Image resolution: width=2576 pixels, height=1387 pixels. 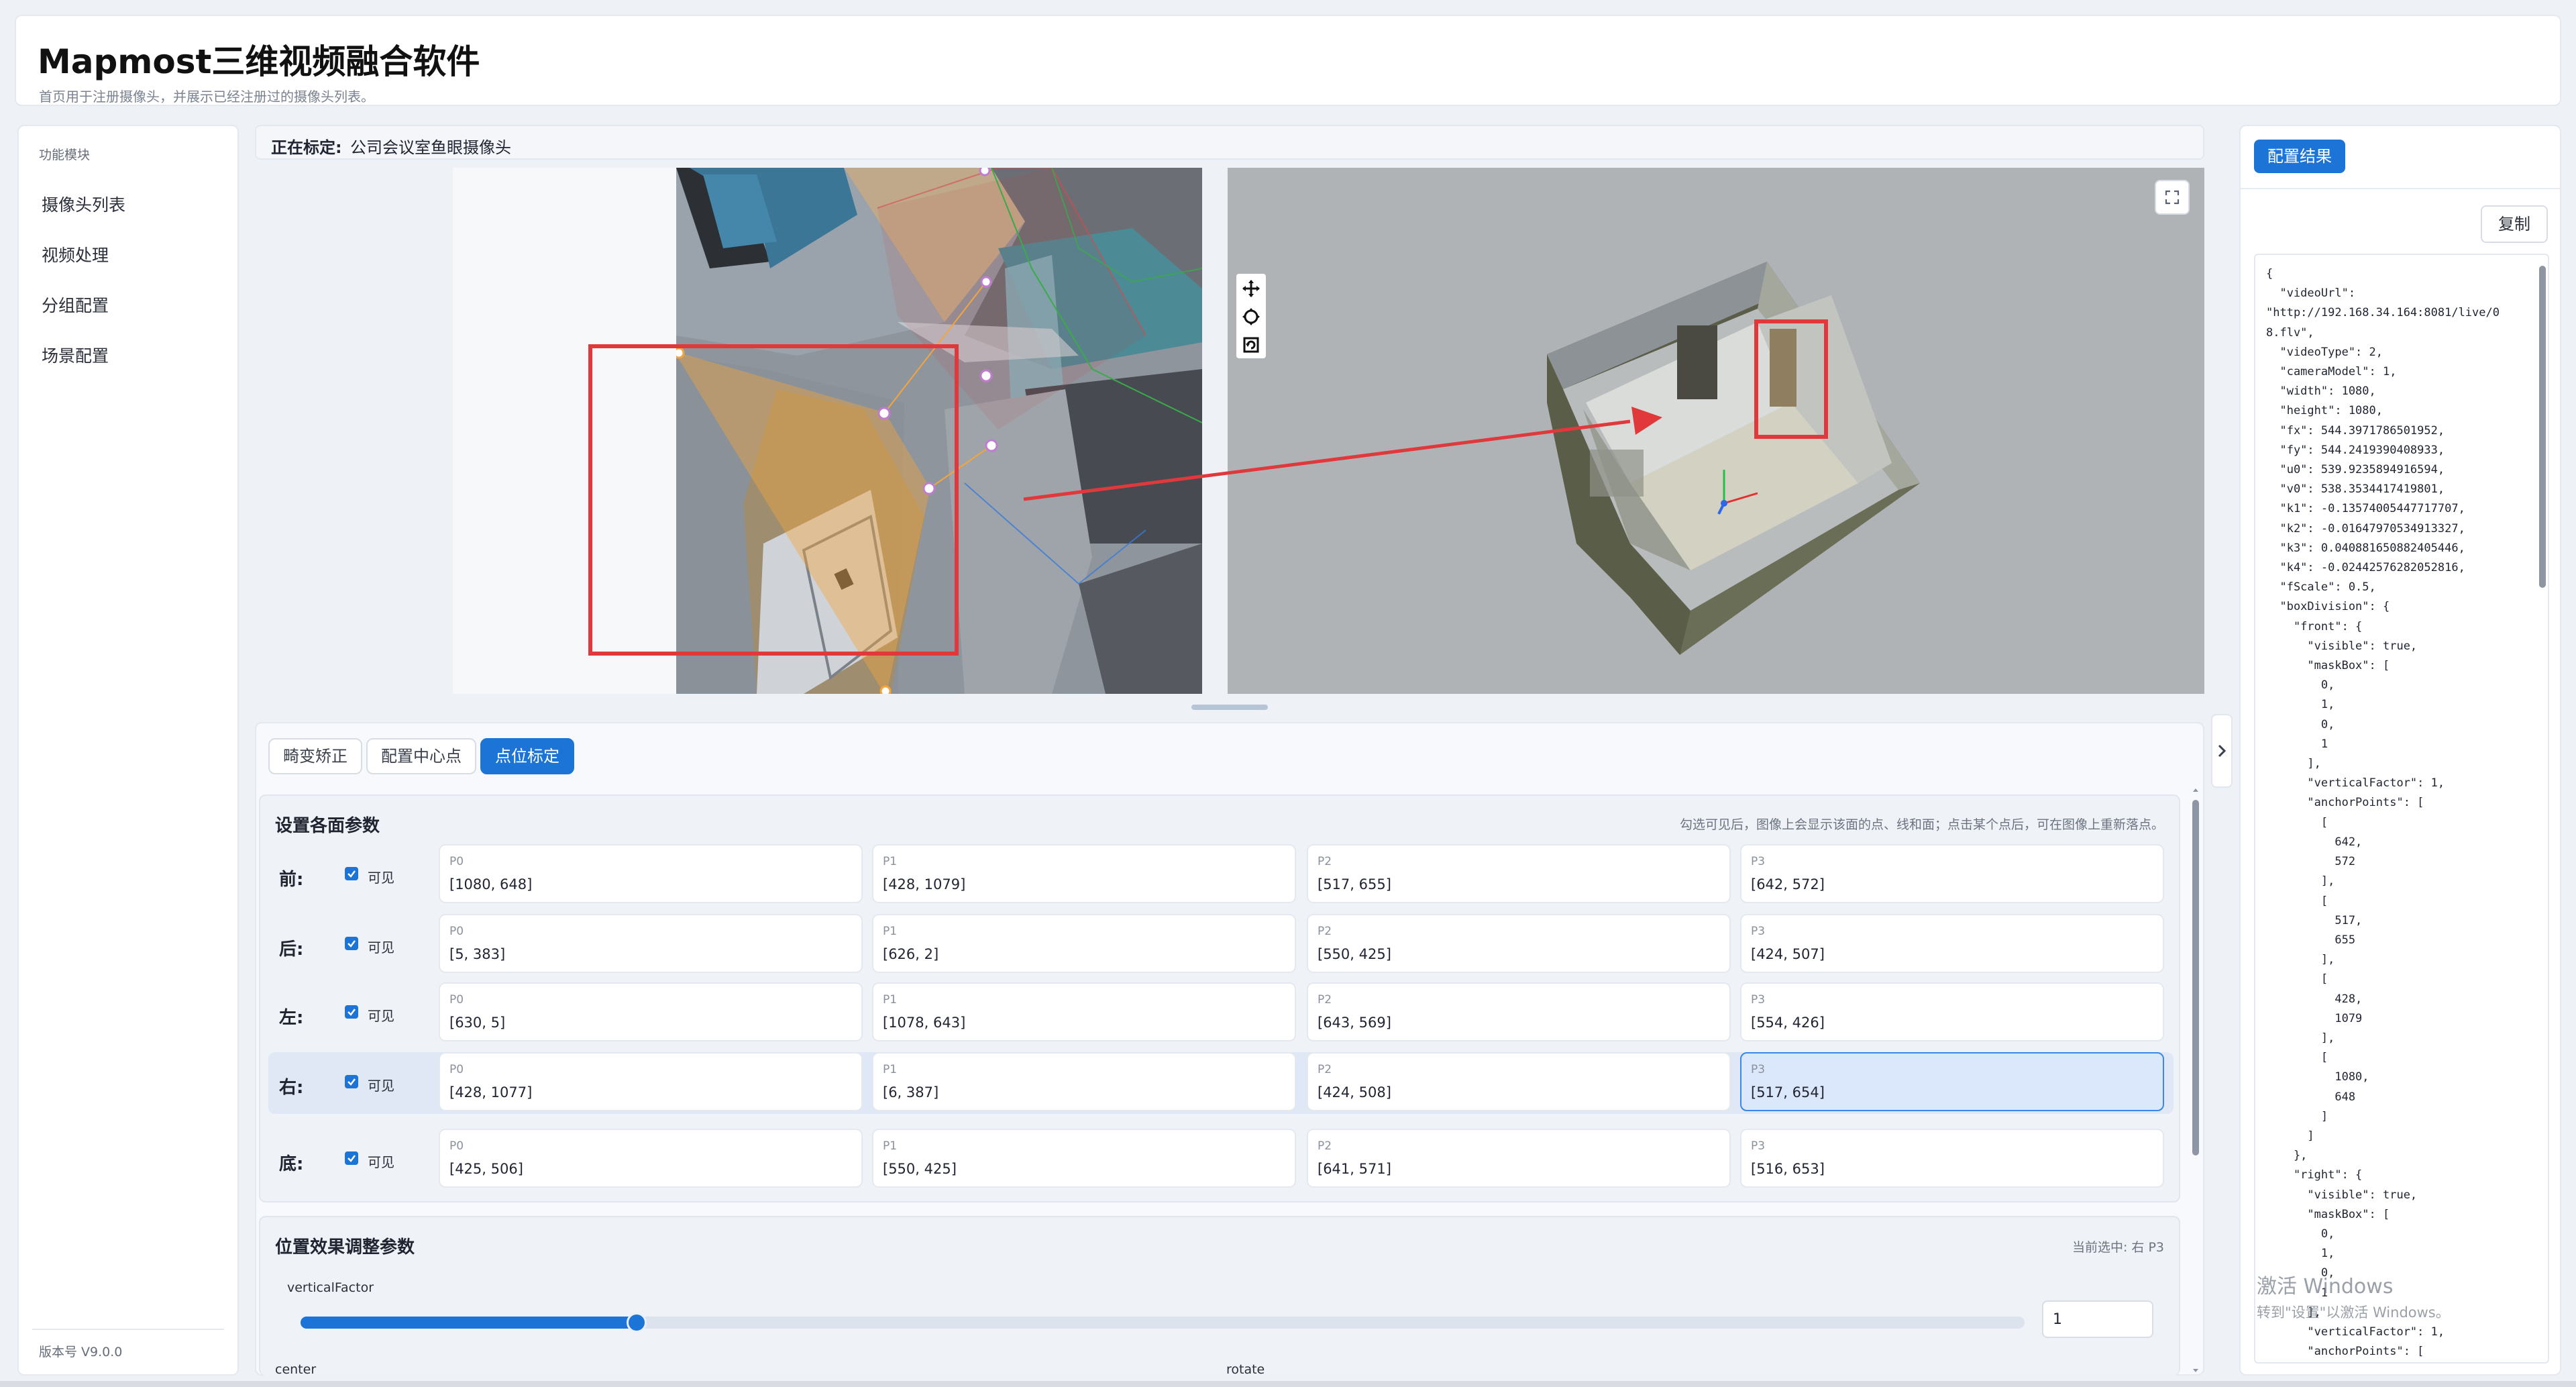 I want to click on point-card: P3 [516, 653], so click(x=1952, y=1158).